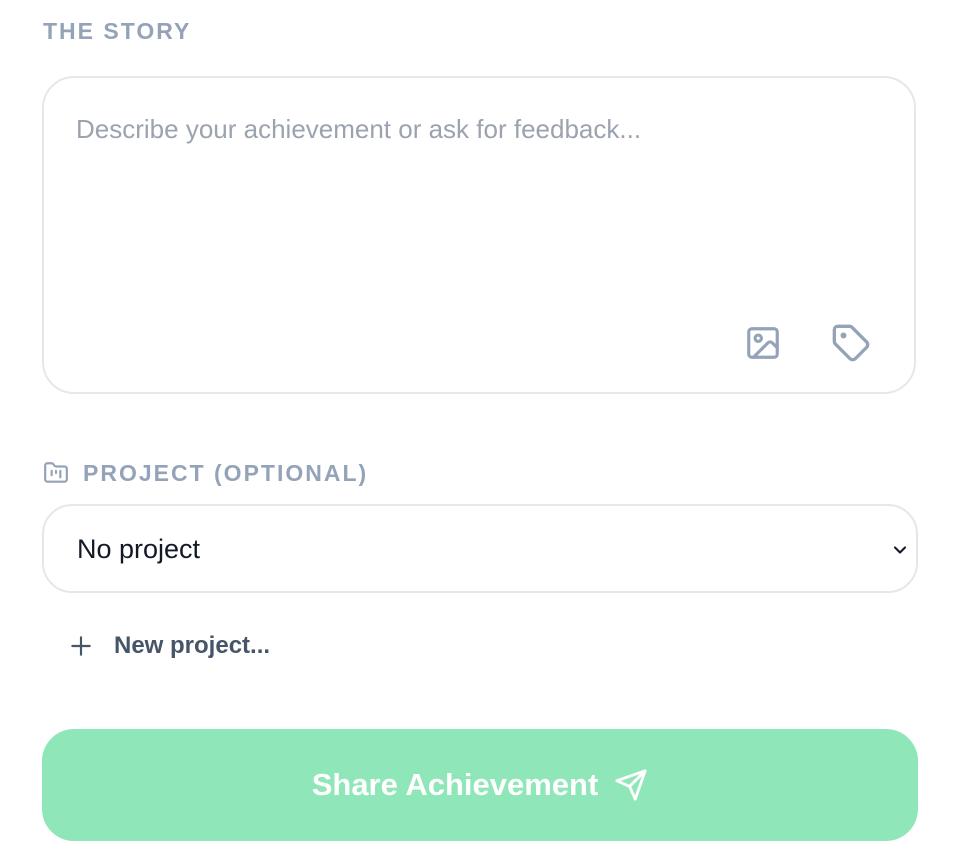  What do you see at coordinates (455, 784) in the screenshot?
I see `share-achievement-label: Share Achievement` at bounding box center [455, 784].